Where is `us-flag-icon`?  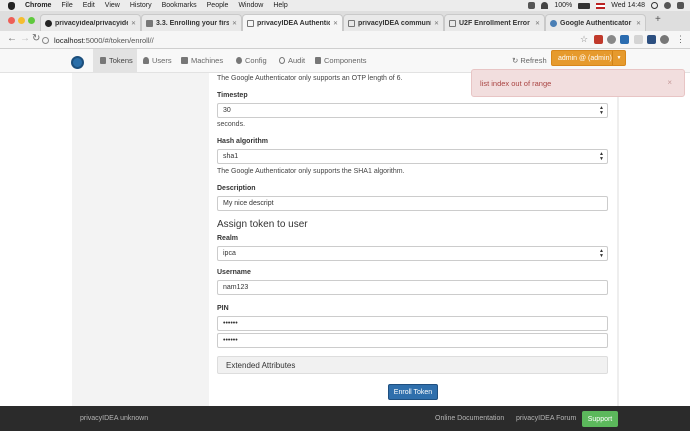
us-flag-icon is located at coordinates (601, 5).